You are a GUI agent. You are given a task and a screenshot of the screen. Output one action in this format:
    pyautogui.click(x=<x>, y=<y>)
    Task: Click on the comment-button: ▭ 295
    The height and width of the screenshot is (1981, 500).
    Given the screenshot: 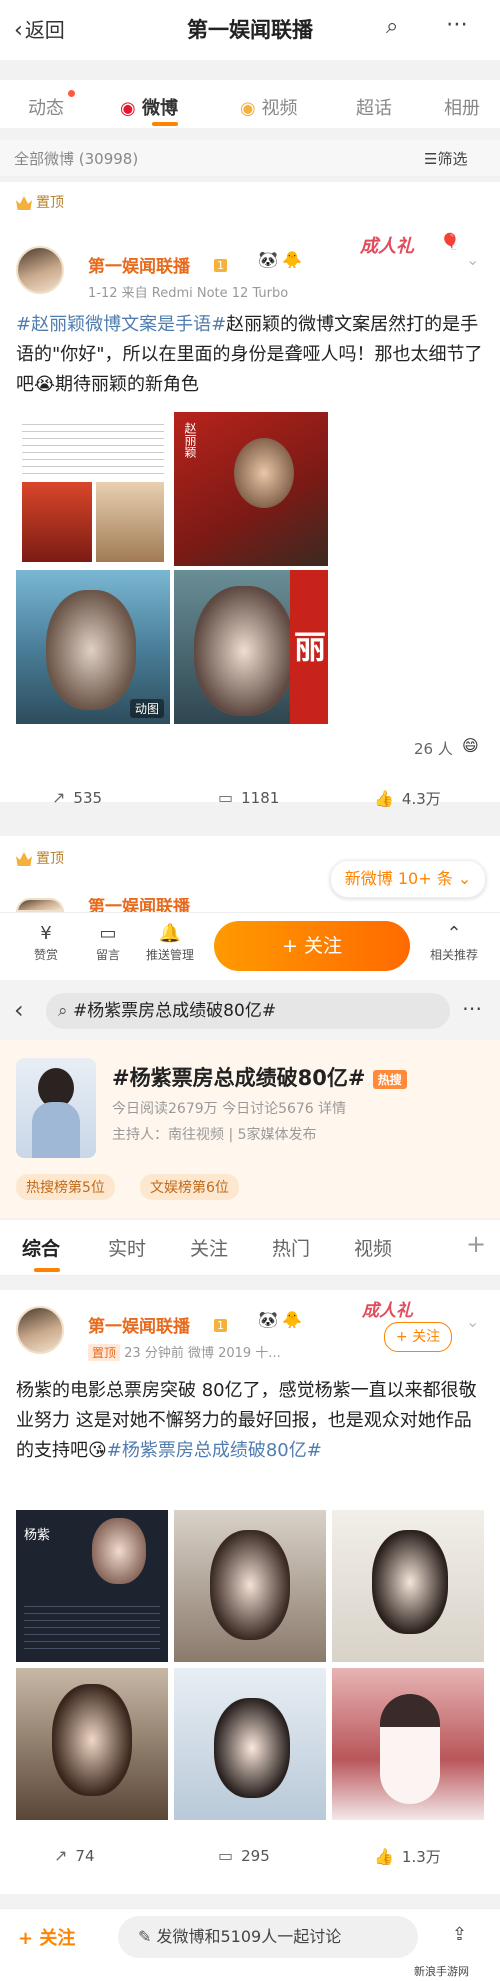 What is the action you would take?
    pyautogui.click(x=244, y=1855)
    